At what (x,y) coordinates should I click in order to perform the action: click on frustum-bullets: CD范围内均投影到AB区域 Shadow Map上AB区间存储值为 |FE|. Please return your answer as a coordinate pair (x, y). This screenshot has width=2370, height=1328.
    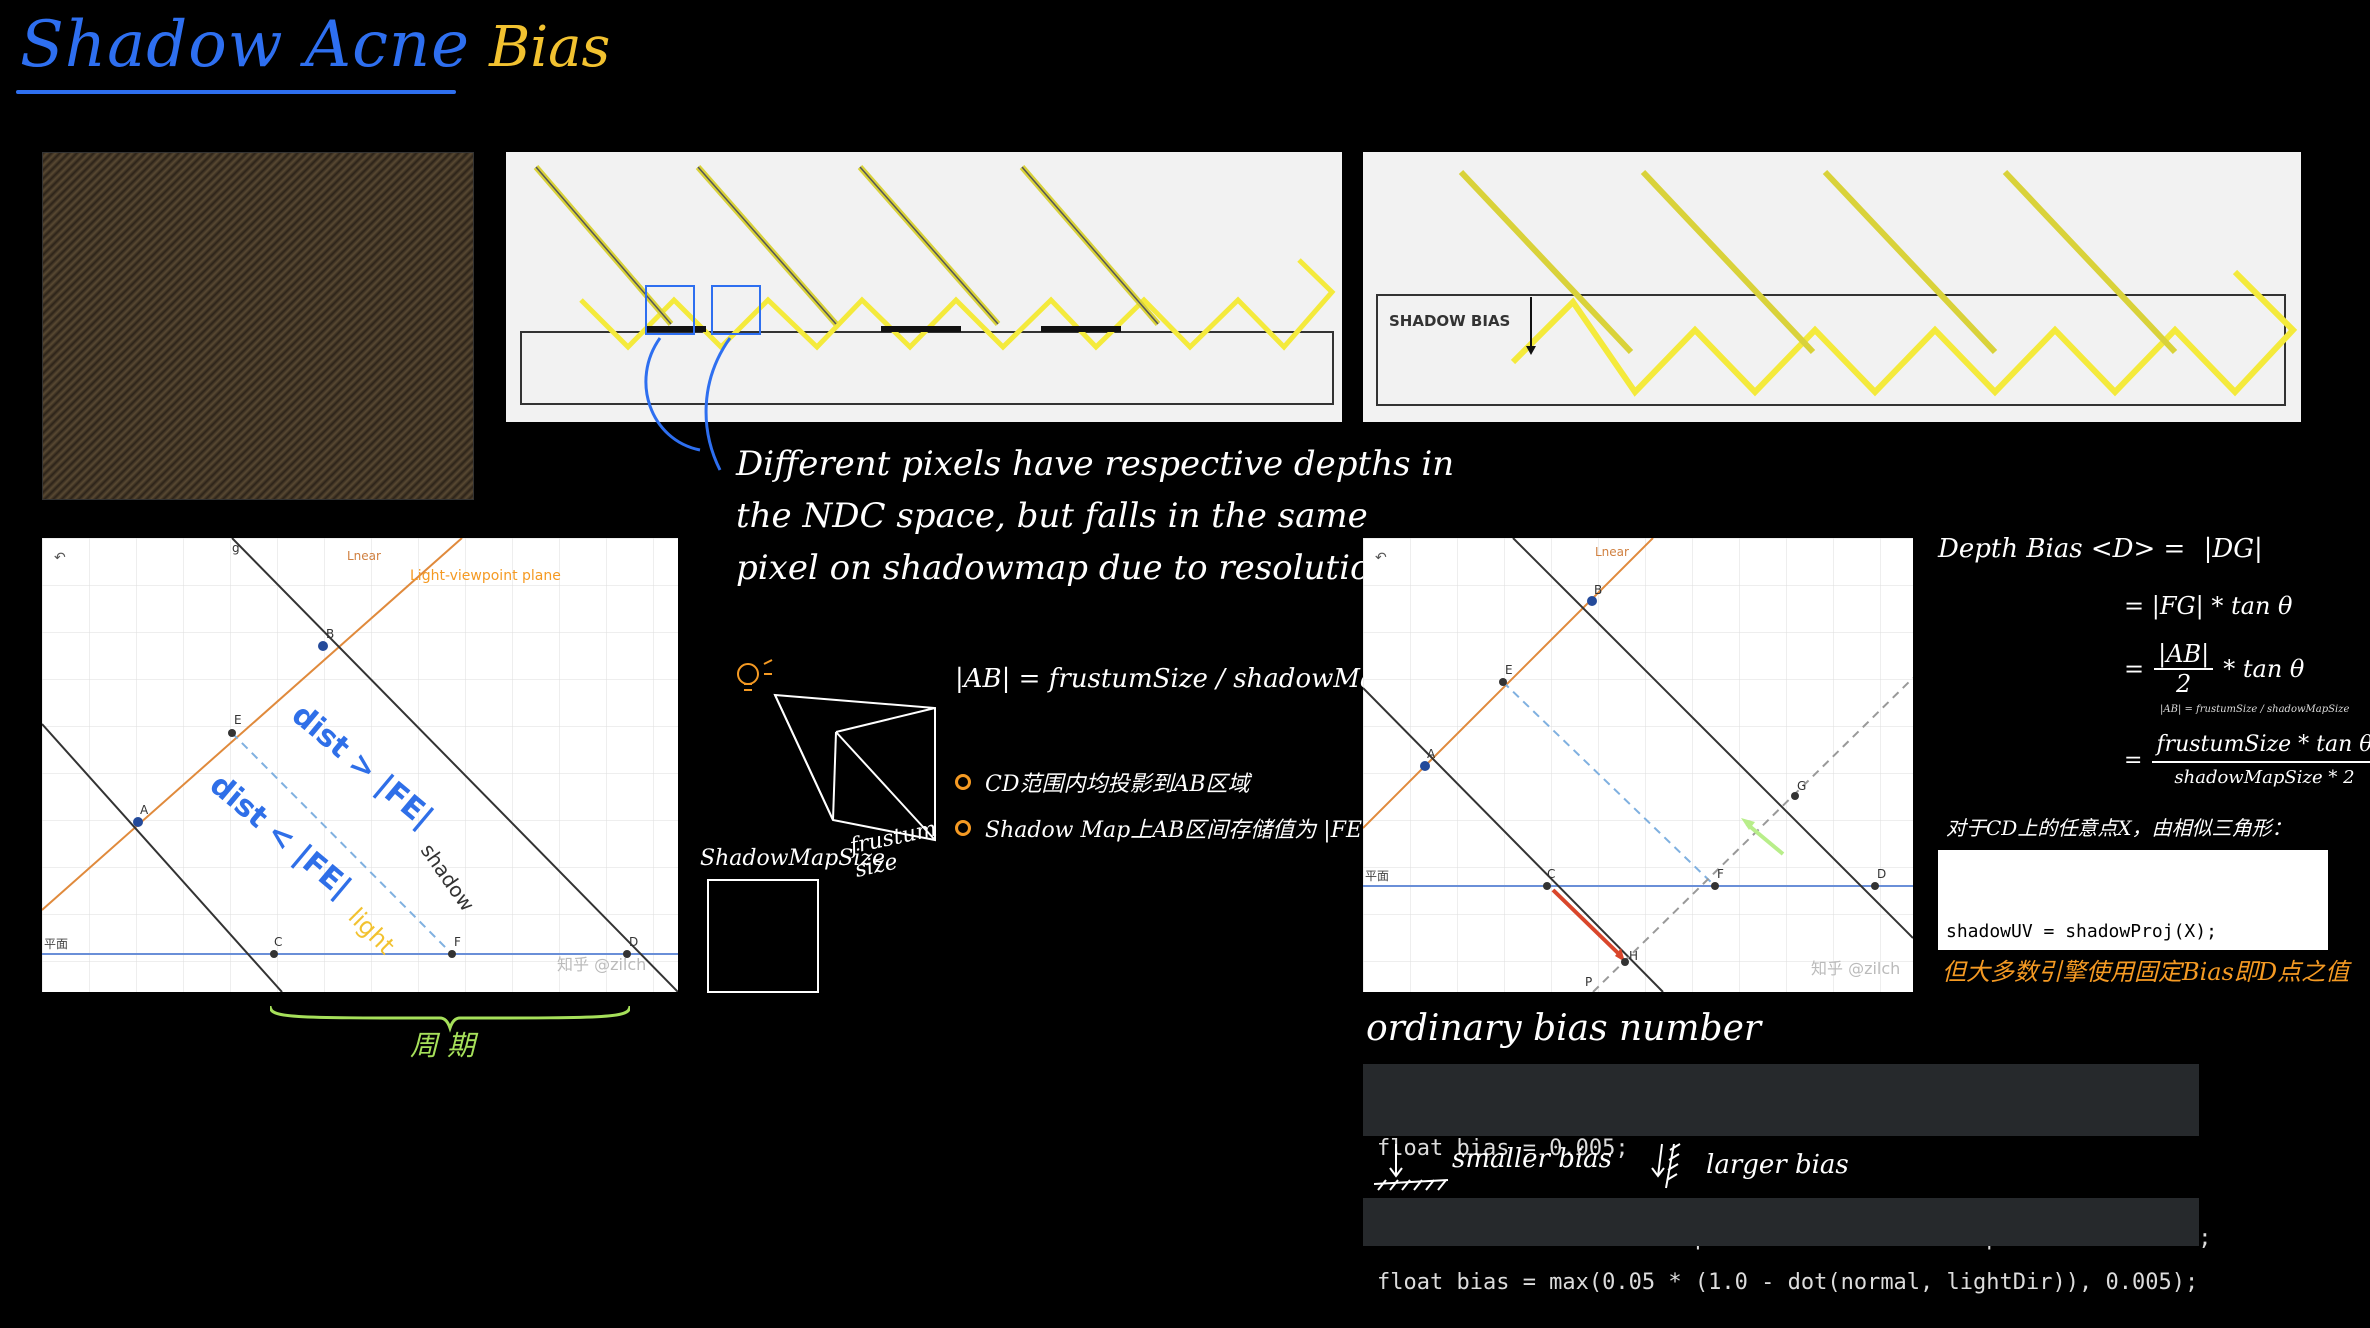
    Looking at the image, I should click on (1162, 805).